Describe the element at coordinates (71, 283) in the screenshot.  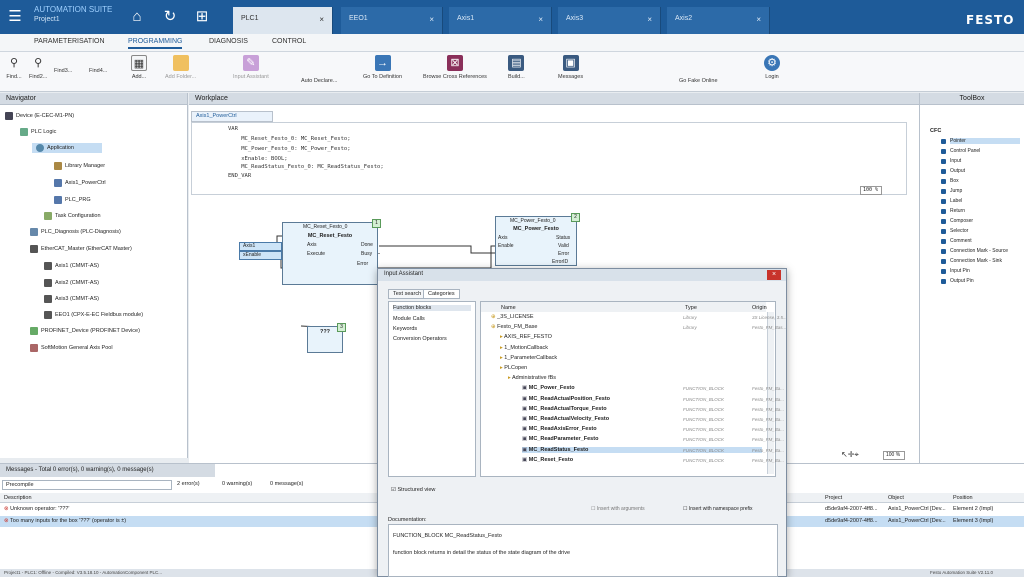
I see `tree-item-axis2: Axis2 (CMMT-AS)` at that location.